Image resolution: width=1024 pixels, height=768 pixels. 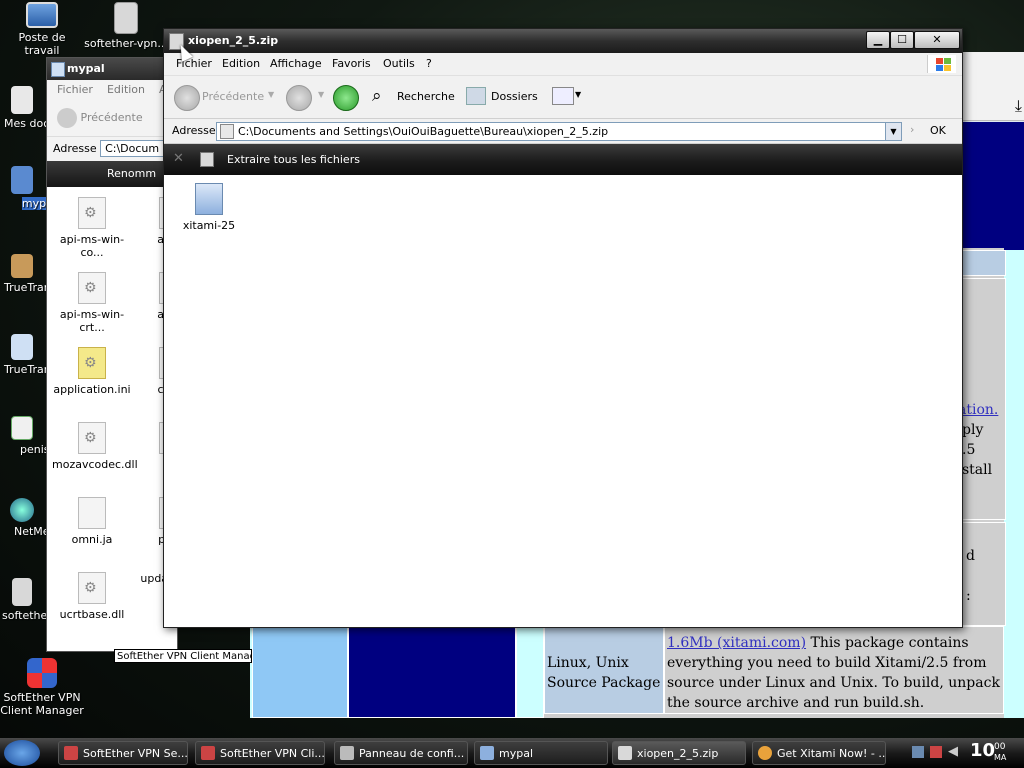 What do you see at coordinates (973, 430) in the screenshot?
I see `page-text-fragment: ply` at bounding box center [973, 430].